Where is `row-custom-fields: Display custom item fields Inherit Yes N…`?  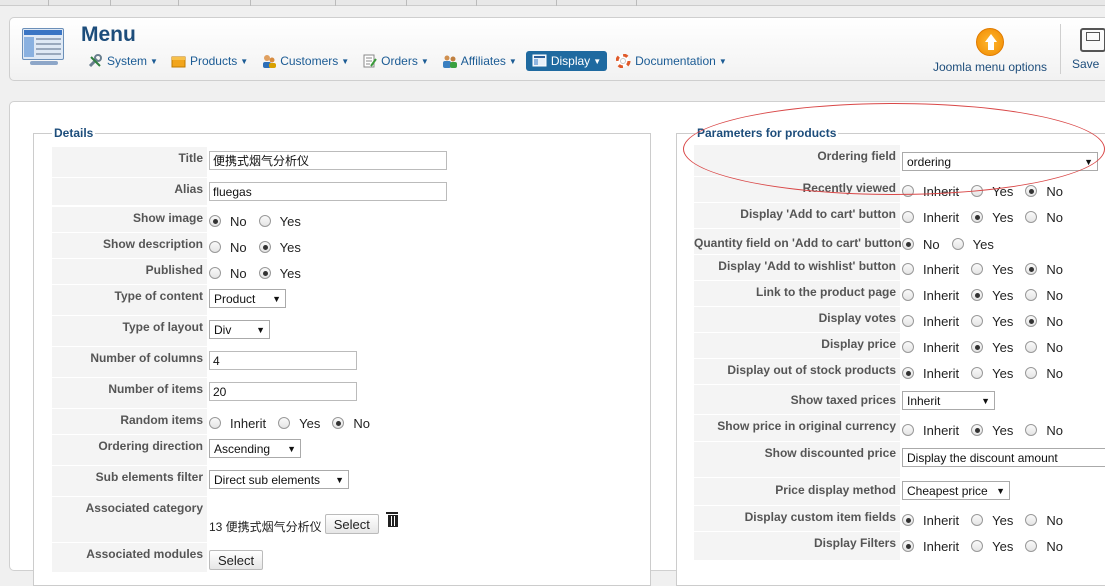 row-custom-fields: Display custom item fields Inherit Yes N… is located at coordinates (899, 519).